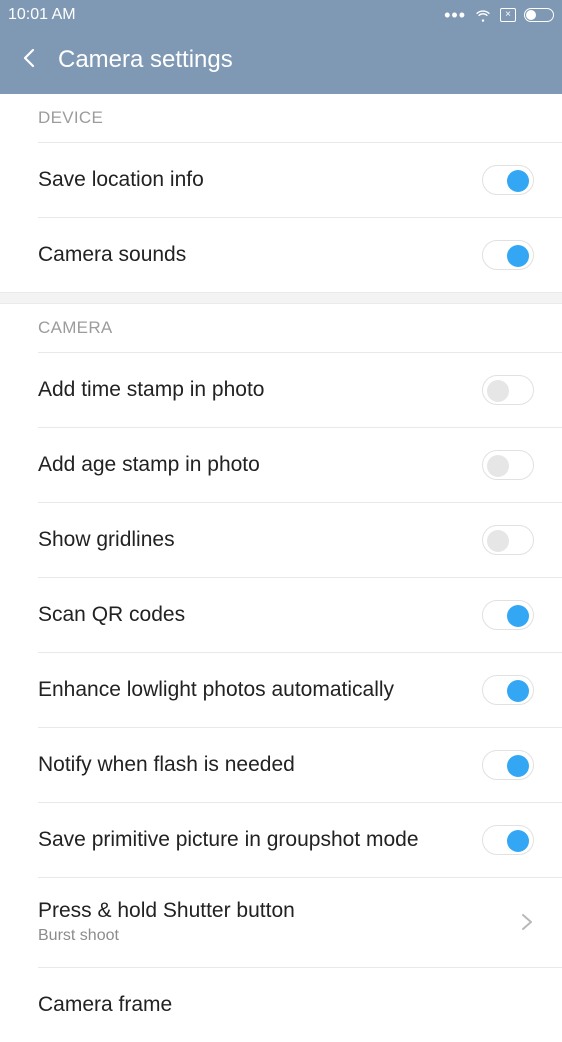 This screenshot has height=1042, width=562. I want to click on section-divider, so click(281, 298).